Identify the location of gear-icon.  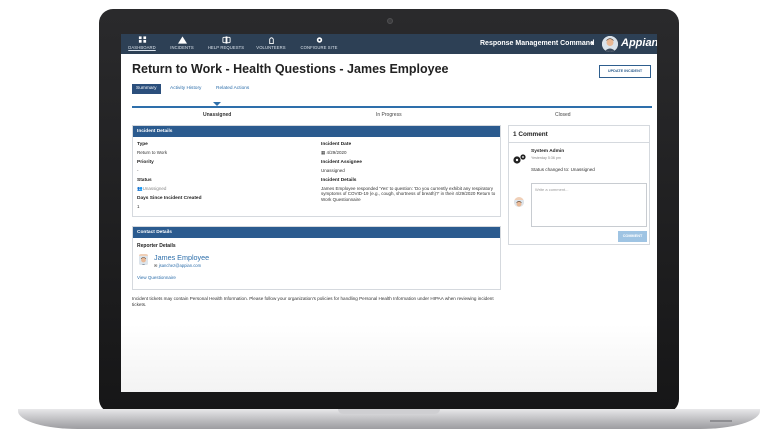
(319, 40).